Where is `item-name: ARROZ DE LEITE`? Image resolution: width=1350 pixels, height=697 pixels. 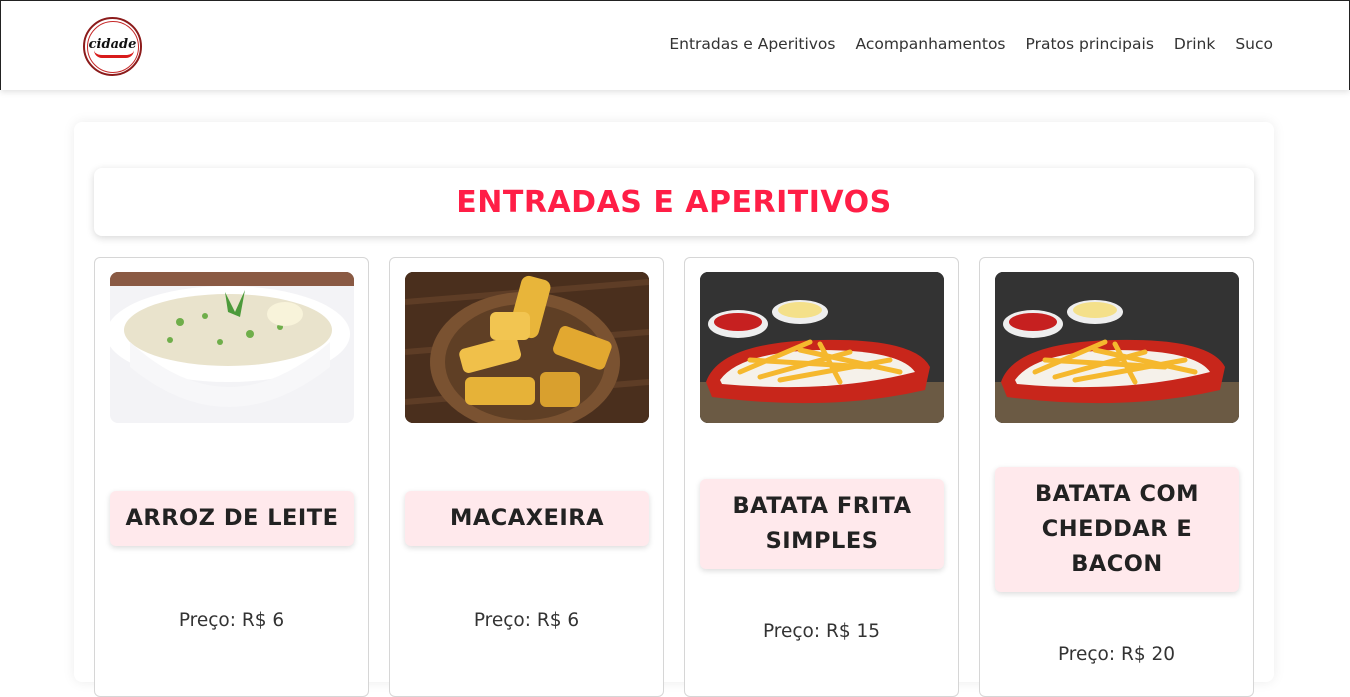
item-name: ARROZ DE LEITE is located at coordinates (232, 518).